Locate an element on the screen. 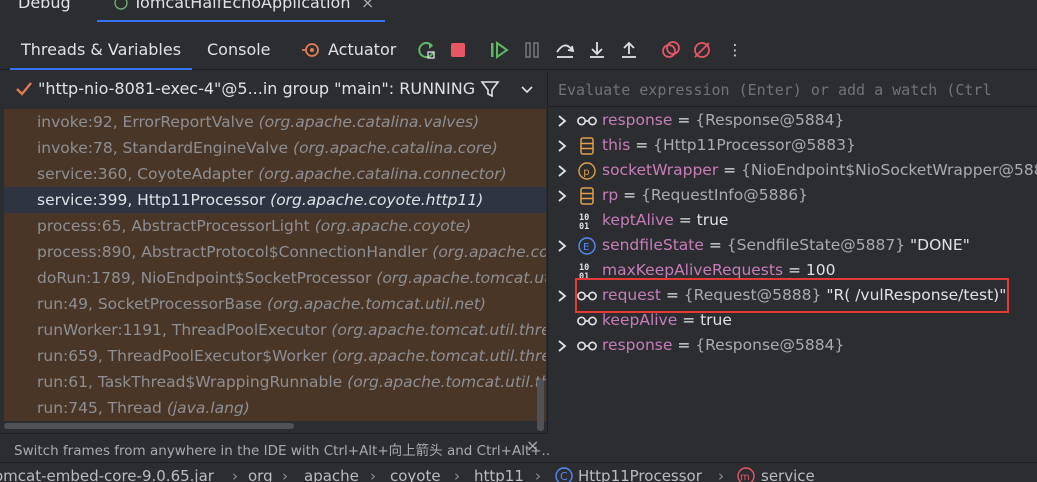 The image size is (1037, 482). breadcrumb-jar: omcat-embed-core-9.0.65.jar is located at coordinates (107, 474).